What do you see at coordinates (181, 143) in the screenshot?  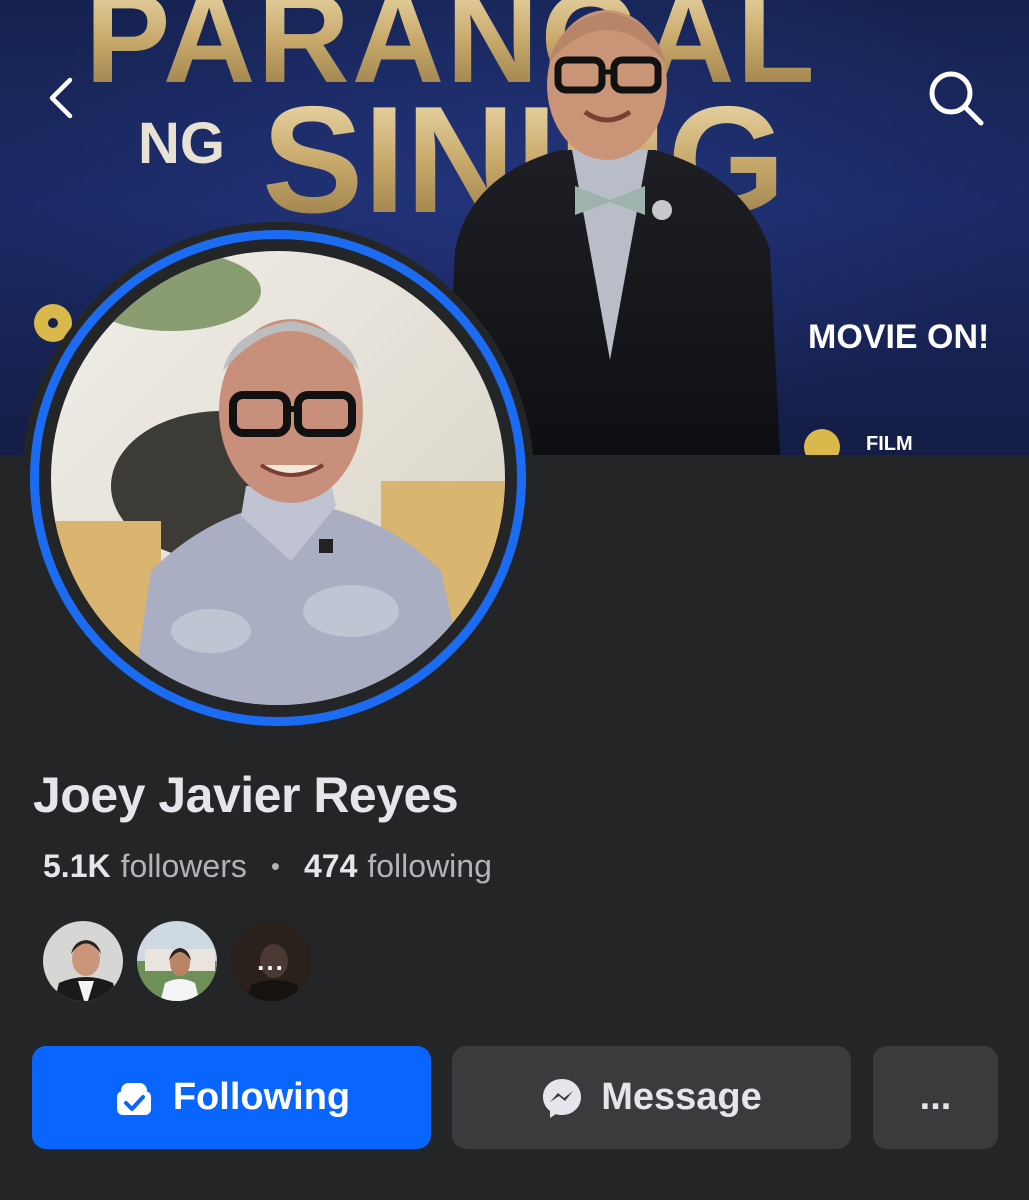 I see `cover-sign-ng: NG` at bounding box center [181, 143].